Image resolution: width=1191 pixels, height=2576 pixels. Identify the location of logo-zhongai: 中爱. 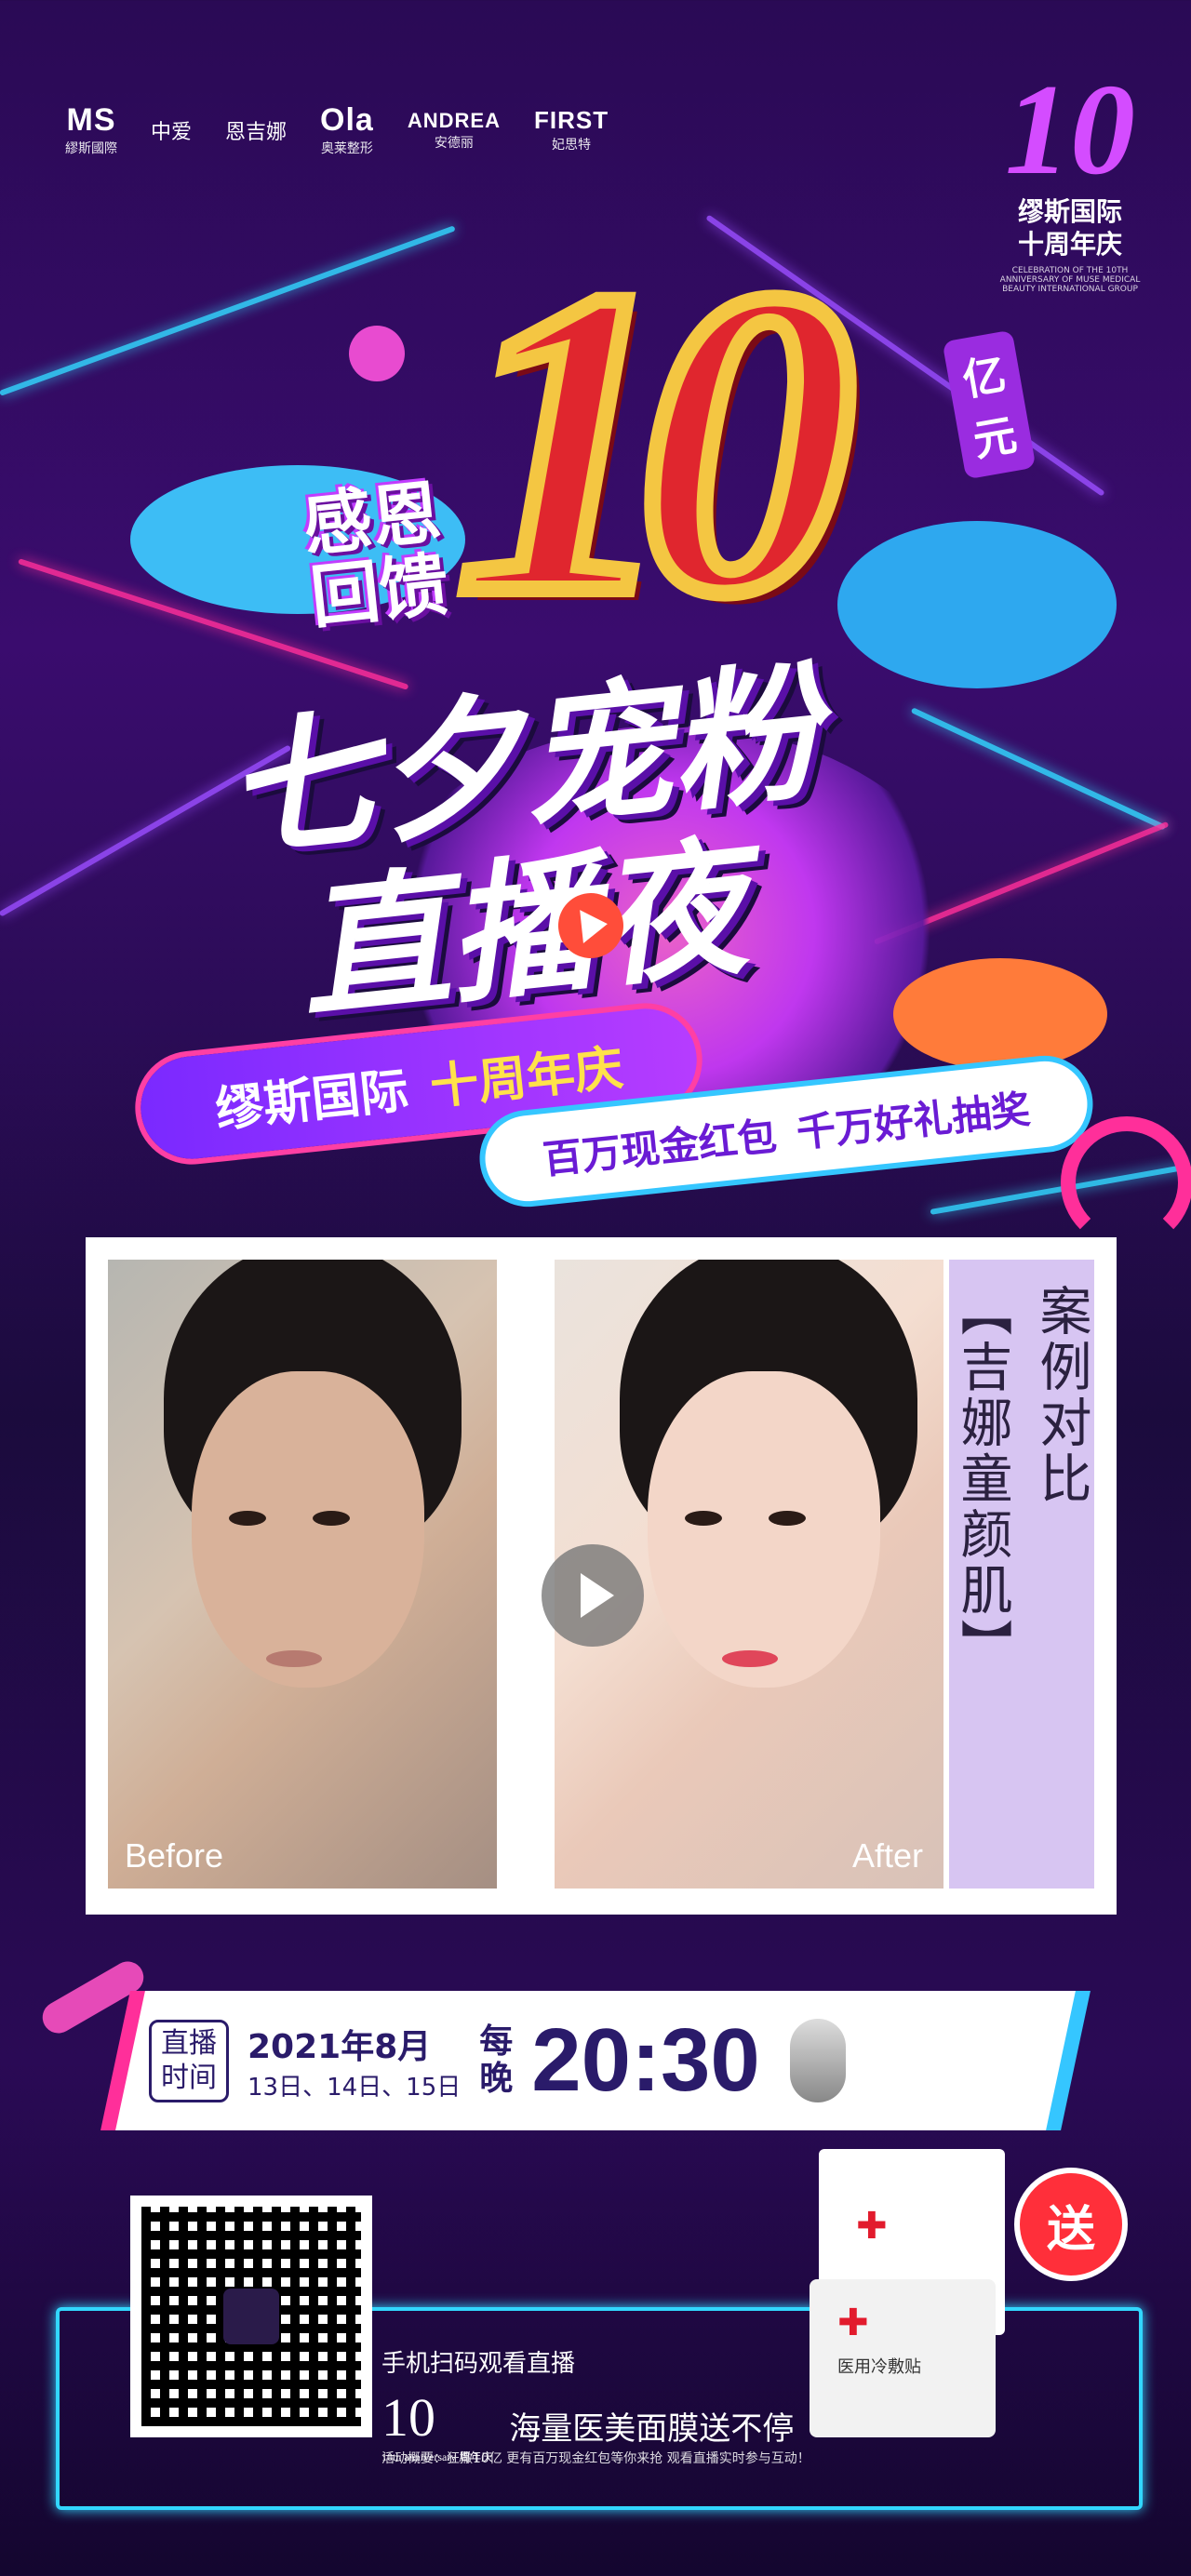
(172, 131).